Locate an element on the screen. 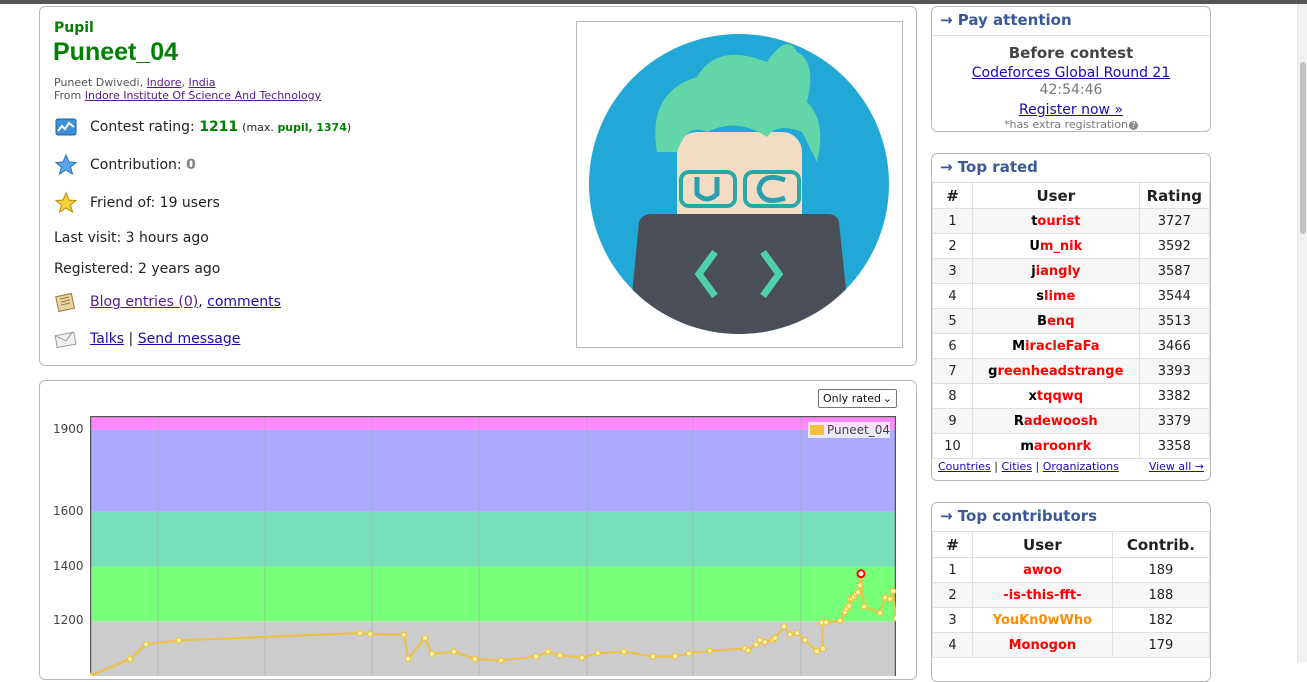 This screenshot has width=1307, height=682. country-link: India is located at coordinates (202, 82).